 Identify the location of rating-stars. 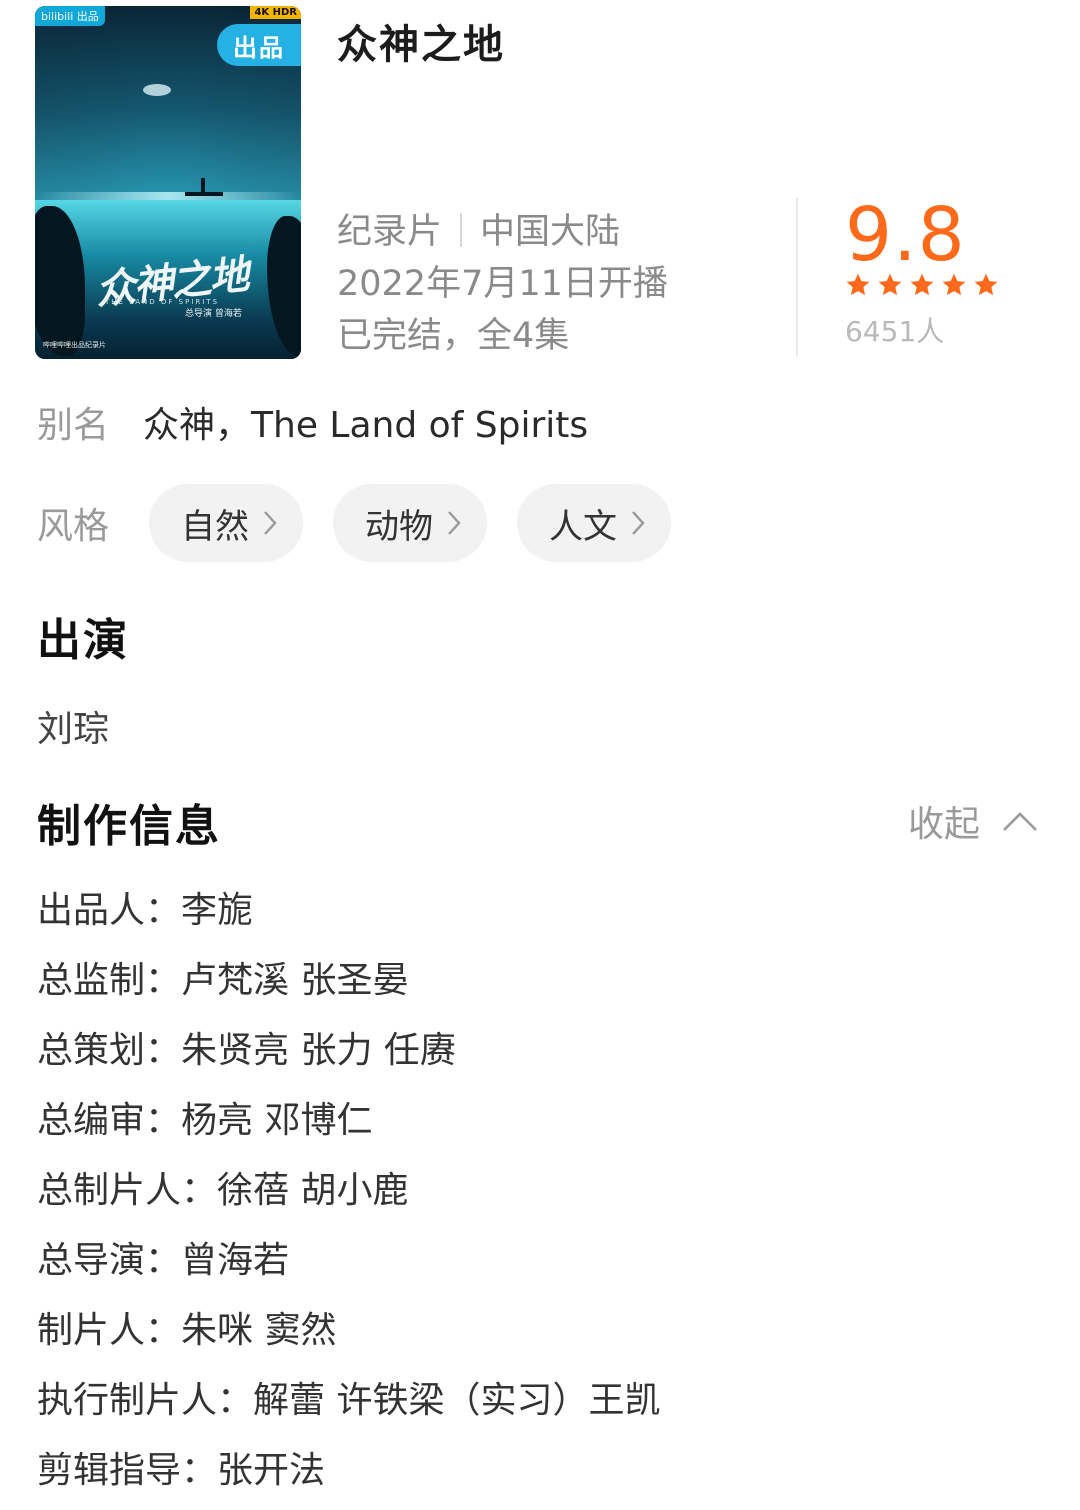
(922, 285).